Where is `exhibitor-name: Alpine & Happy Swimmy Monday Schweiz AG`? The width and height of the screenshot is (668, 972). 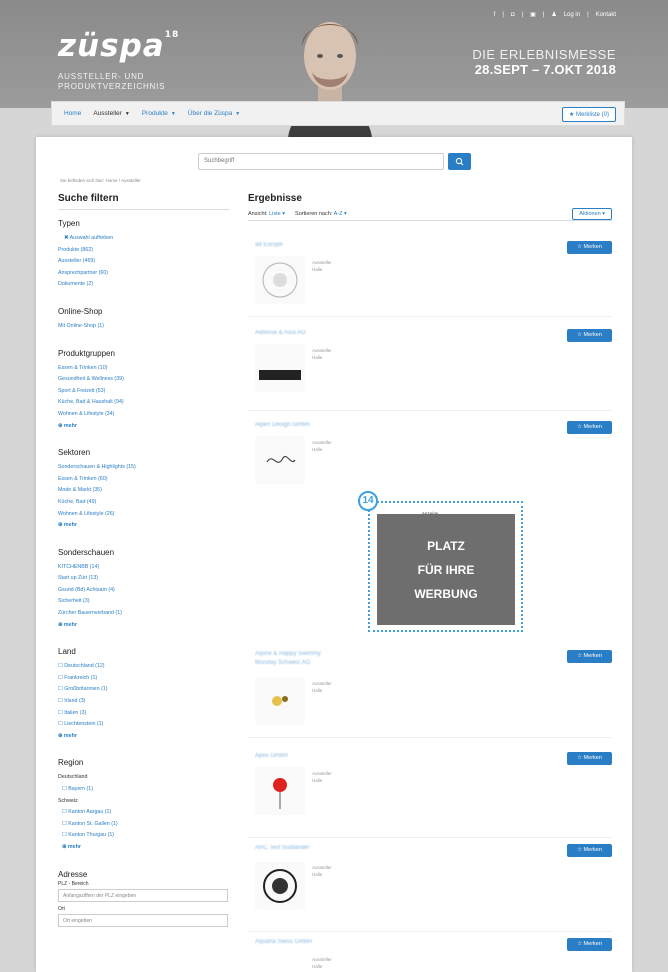 exhibitor-name: Alpine & Happy Swimmy Monday Schweiz AG is located at coordinates (295, 659).